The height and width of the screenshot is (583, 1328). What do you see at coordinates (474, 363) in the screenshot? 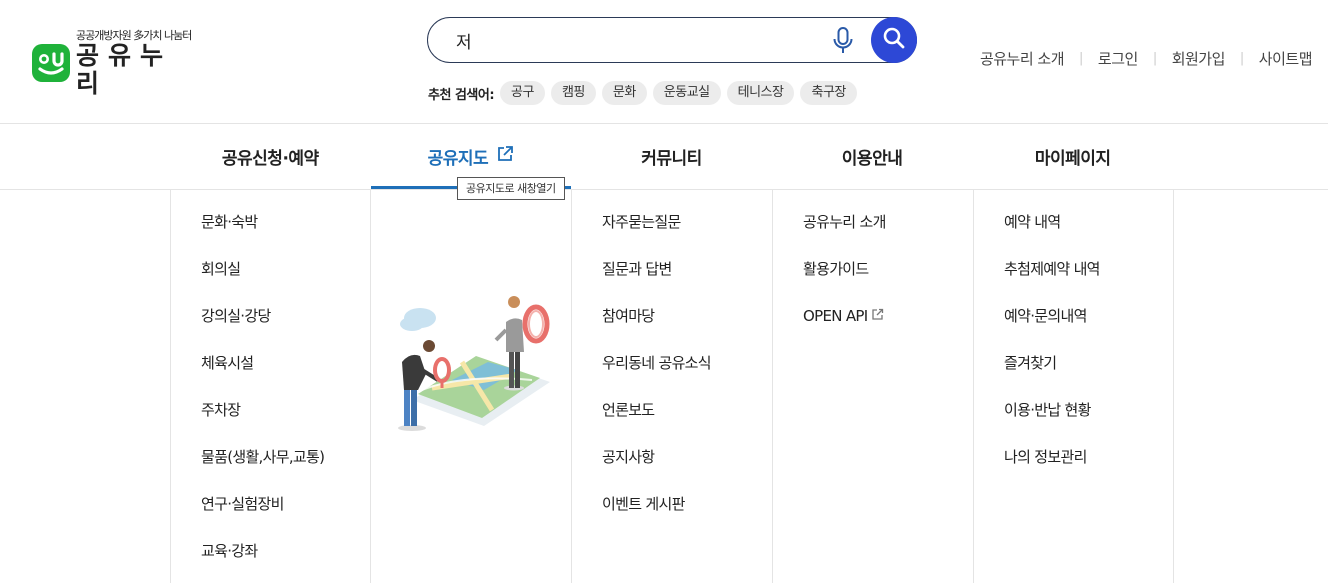
I see `map-illustration` at bounding box center [474, 363].